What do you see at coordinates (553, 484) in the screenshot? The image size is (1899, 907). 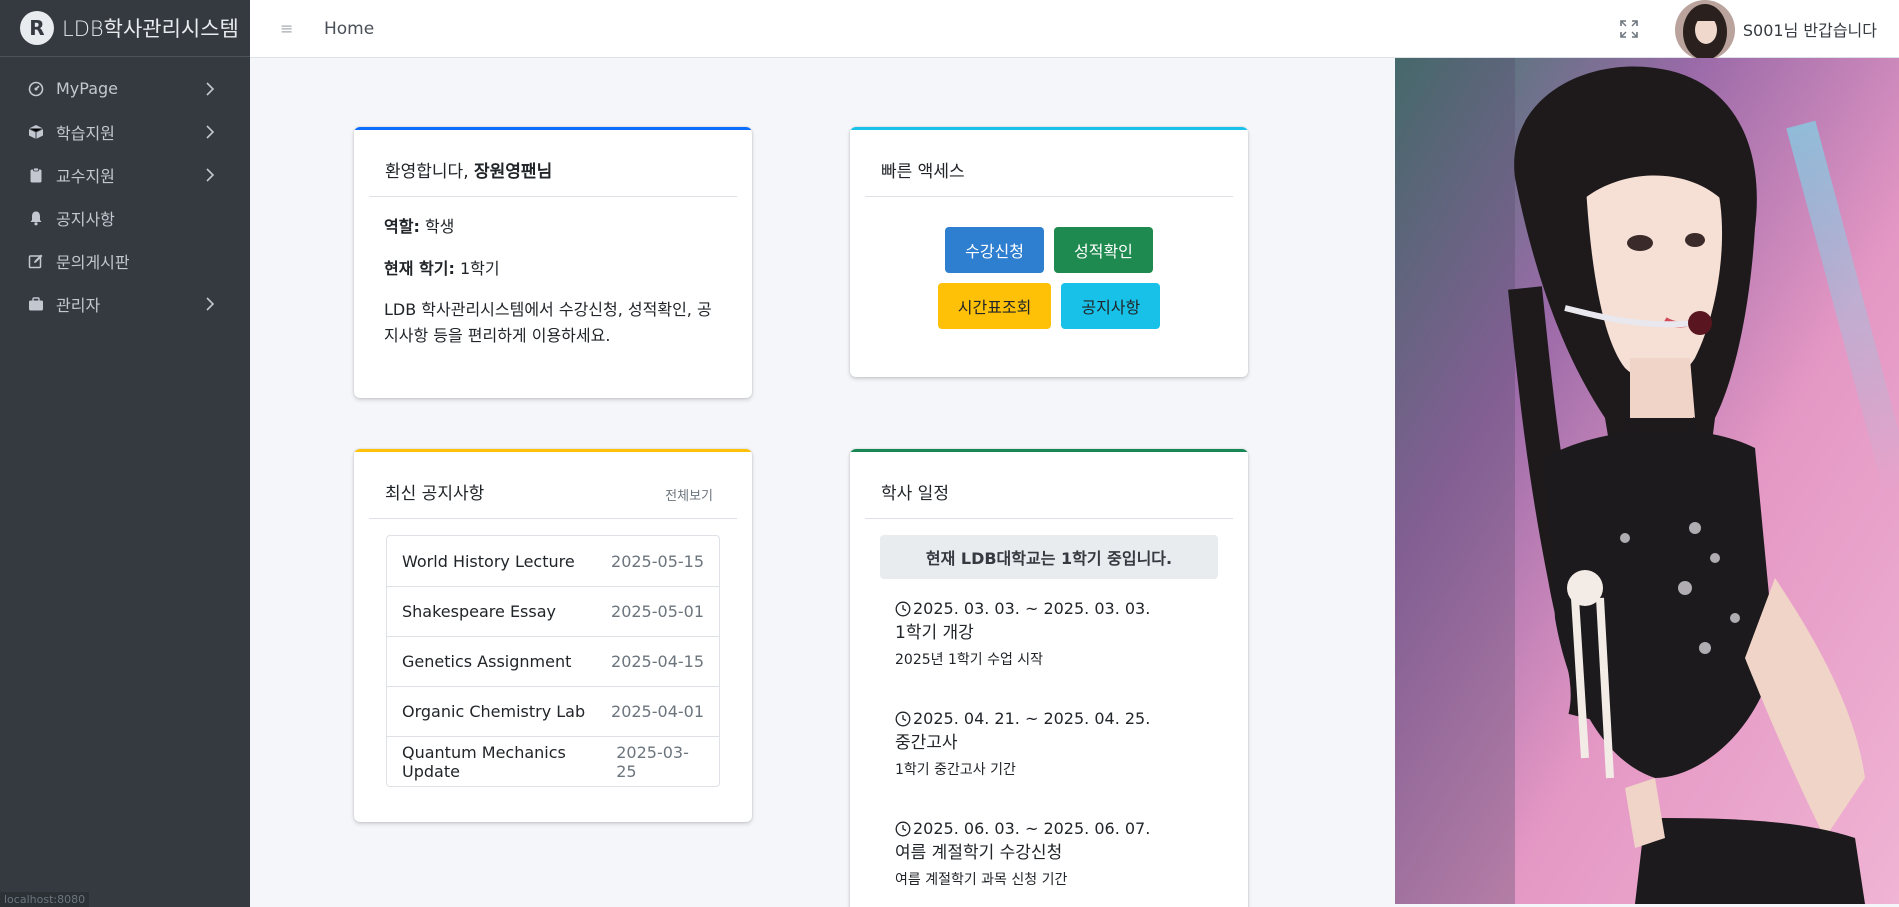 I see `notices-header: 최신 공지사항 전체보기` at bounding box center [553, 484].